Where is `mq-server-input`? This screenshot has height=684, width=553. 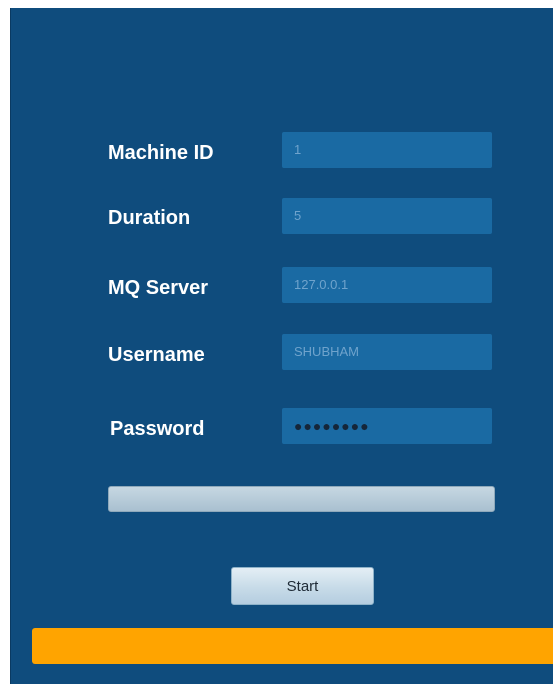 mq-server-input is located at coordinates (387, 285).